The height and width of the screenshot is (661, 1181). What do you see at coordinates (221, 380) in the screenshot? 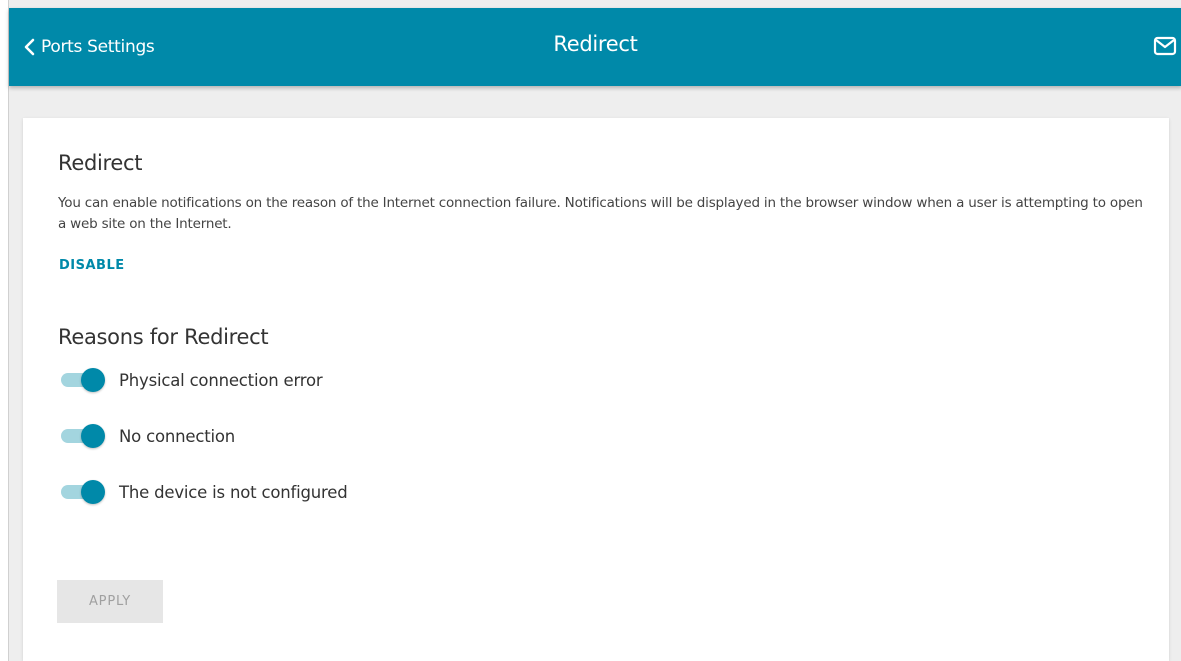
I see `toggle-label: Physical connection error` at bounding box center [221, 380].